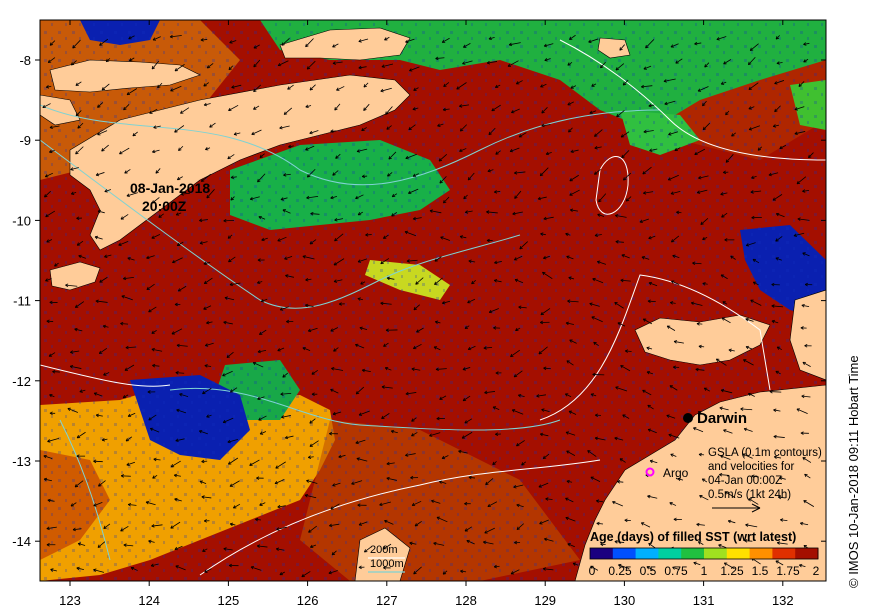  What do you see at coordinates (745, 481) in the screenshot?
I see `gsla-line-3: 04-Jan 00:00Z` at bounding box center [745, 481].